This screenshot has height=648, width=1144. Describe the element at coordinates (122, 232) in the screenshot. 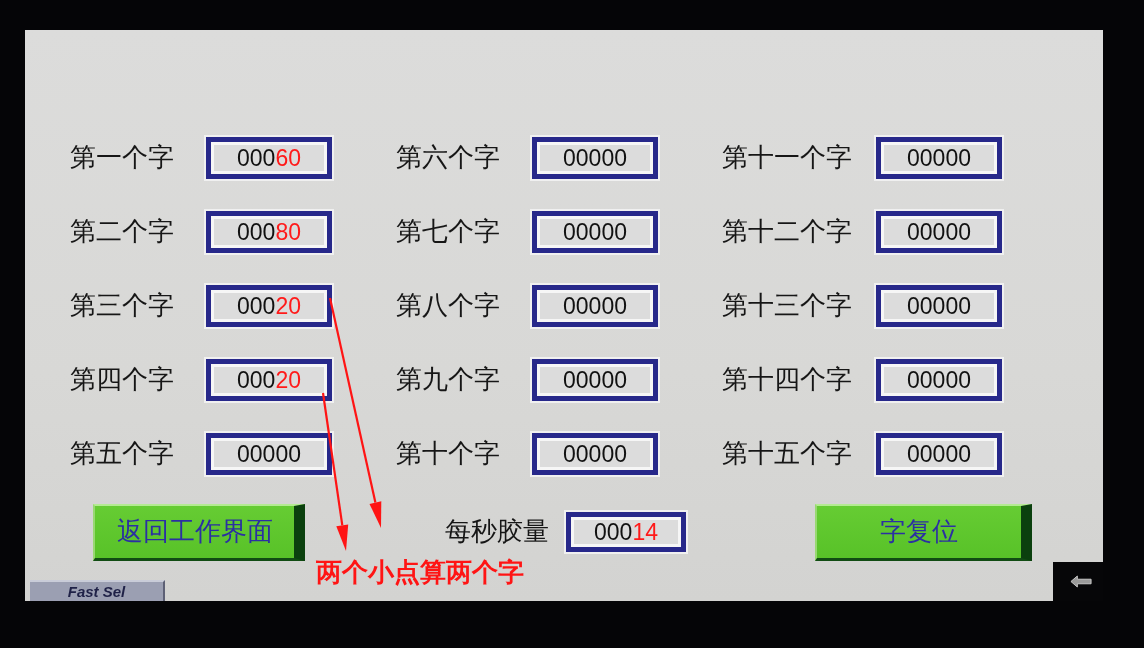

I see `field-label: 第二个字` at that location.